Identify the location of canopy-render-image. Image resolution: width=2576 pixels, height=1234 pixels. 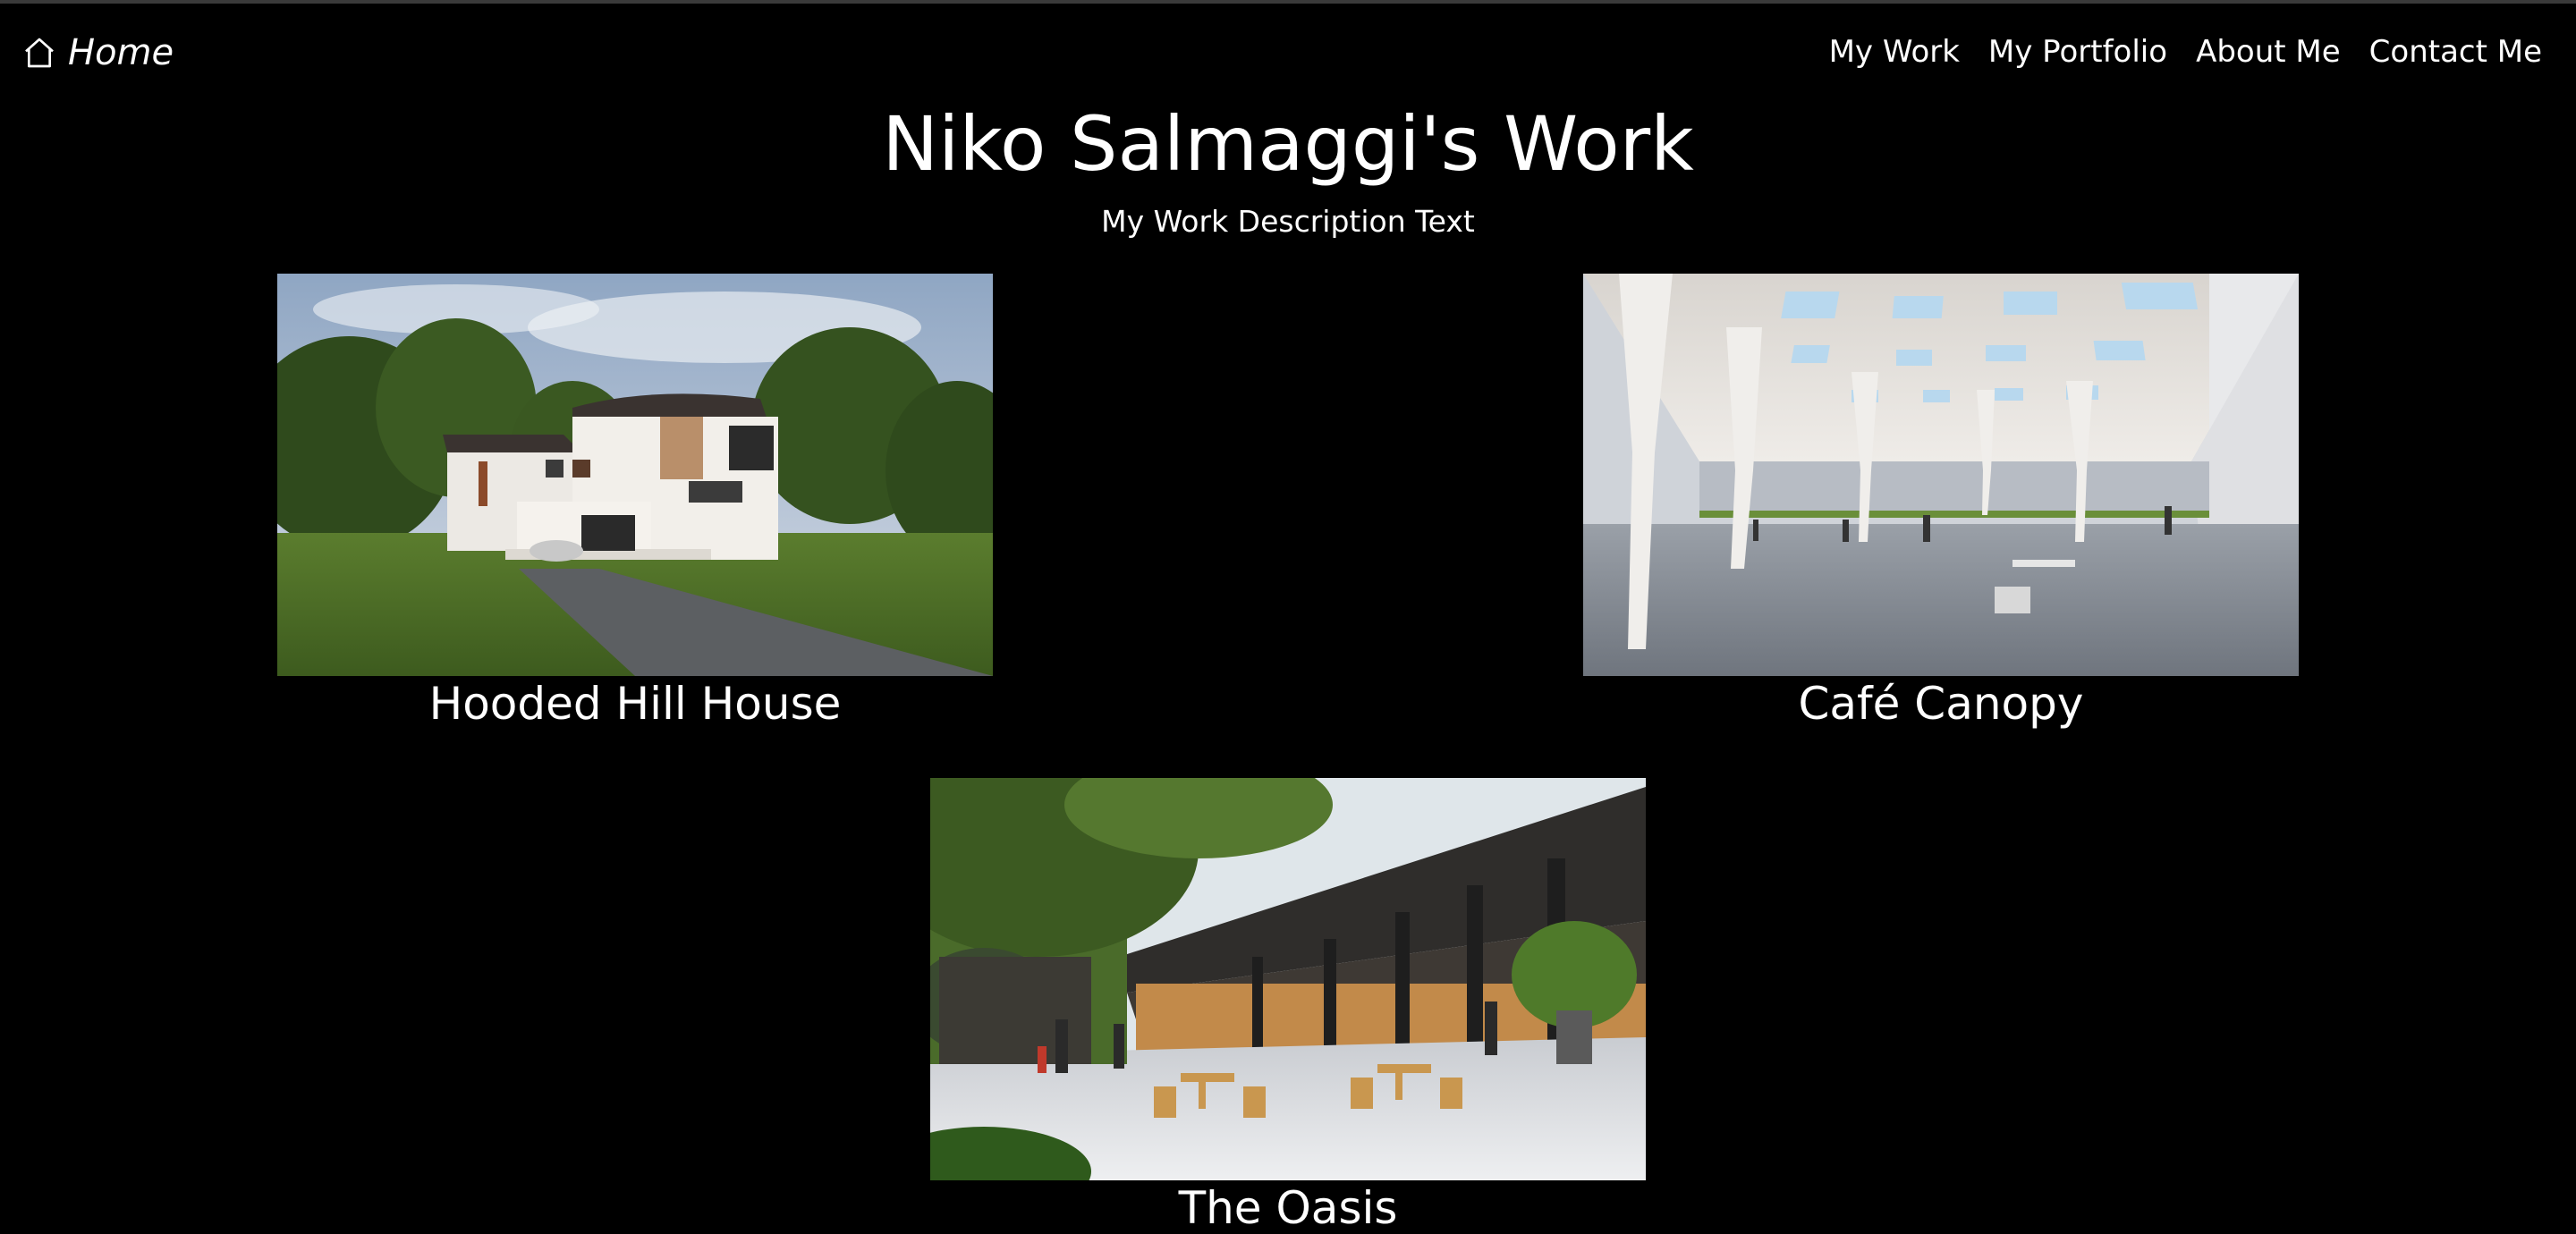
(1941, 475).